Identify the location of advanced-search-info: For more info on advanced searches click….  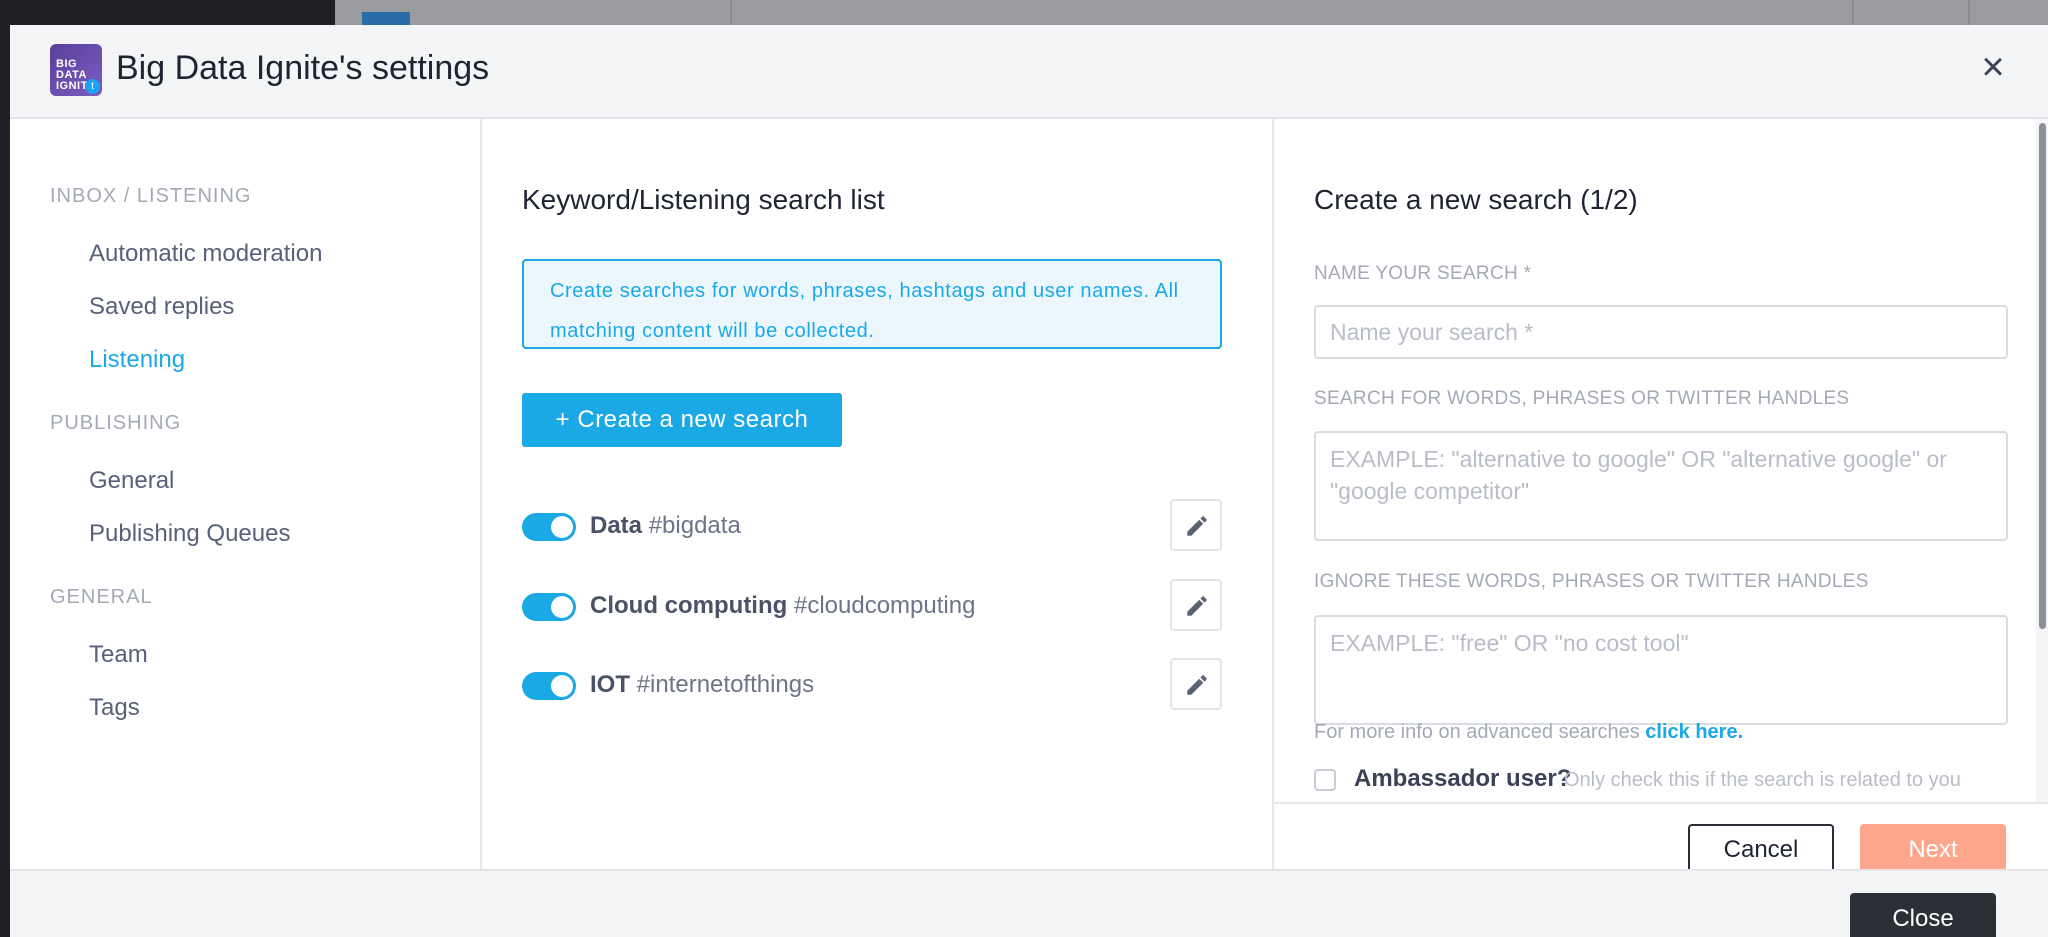
(1528, 732).